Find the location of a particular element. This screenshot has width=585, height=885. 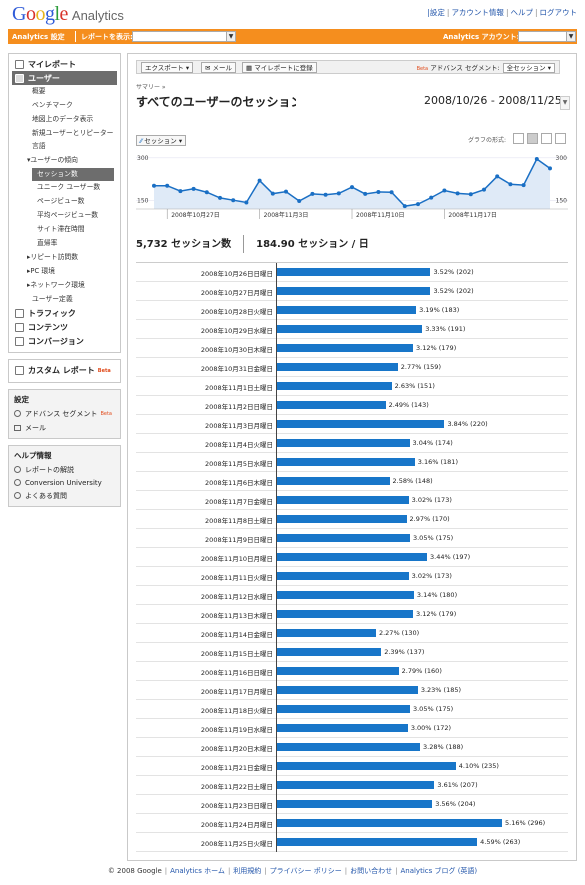

row-value: 2.58% (148) is located at coordinates (412, 481).